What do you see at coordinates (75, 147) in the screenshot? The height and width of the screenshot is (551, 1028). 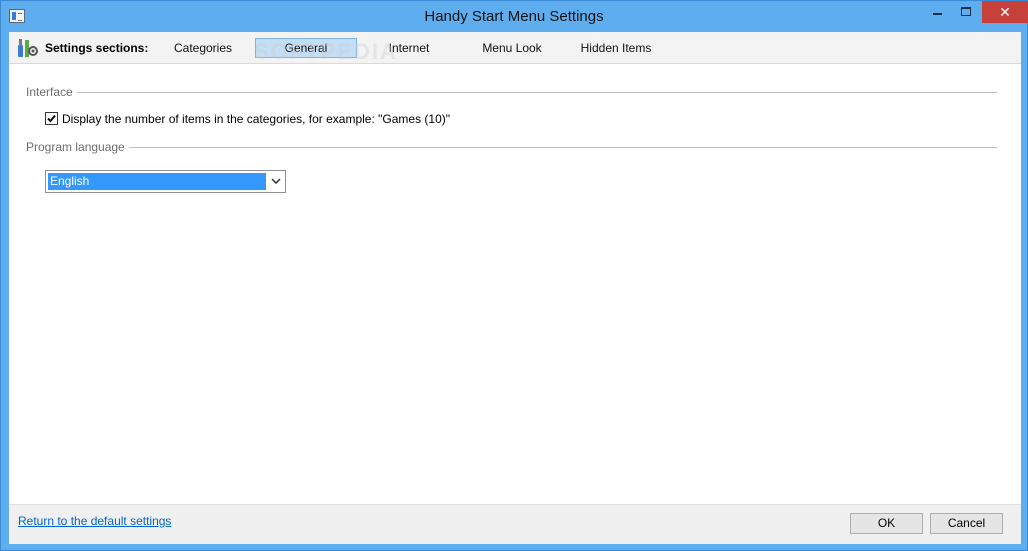 I see `group-header-language: Program language` at bounding box center [75, 147].